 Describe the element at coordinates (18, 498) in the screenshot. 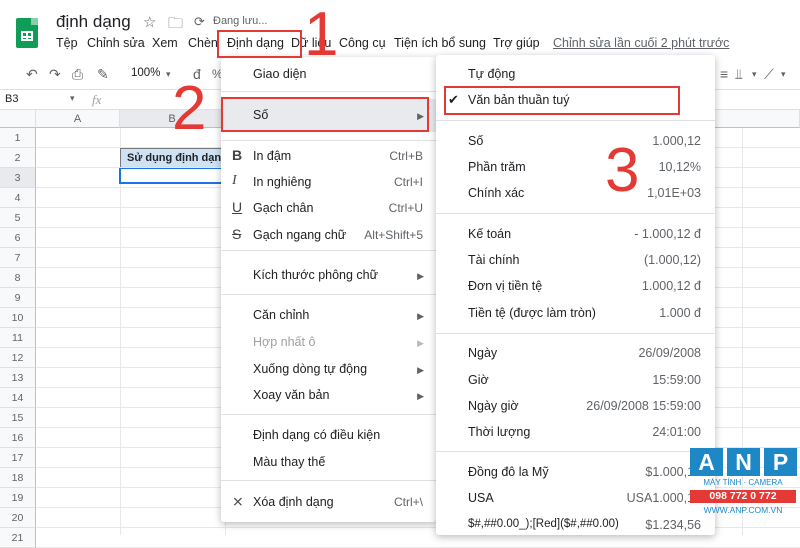

I see `row-header: 19` at that location.